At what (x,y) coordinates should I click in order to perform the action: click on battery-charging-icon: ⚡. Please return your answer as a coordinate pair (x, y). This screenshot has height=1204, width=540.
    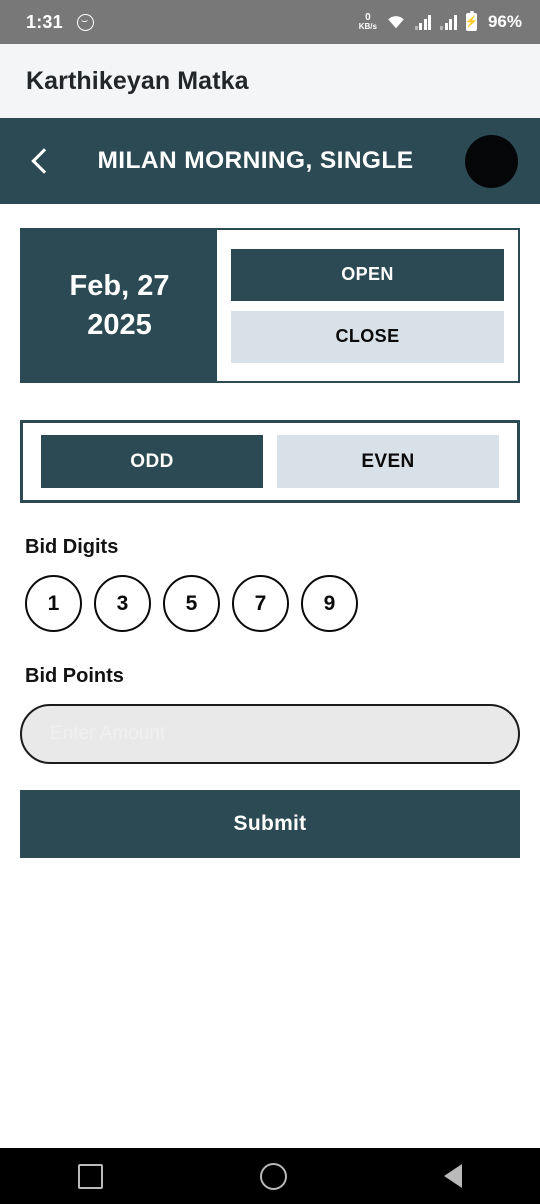
    Looking at the image, I should click on (471, 20).